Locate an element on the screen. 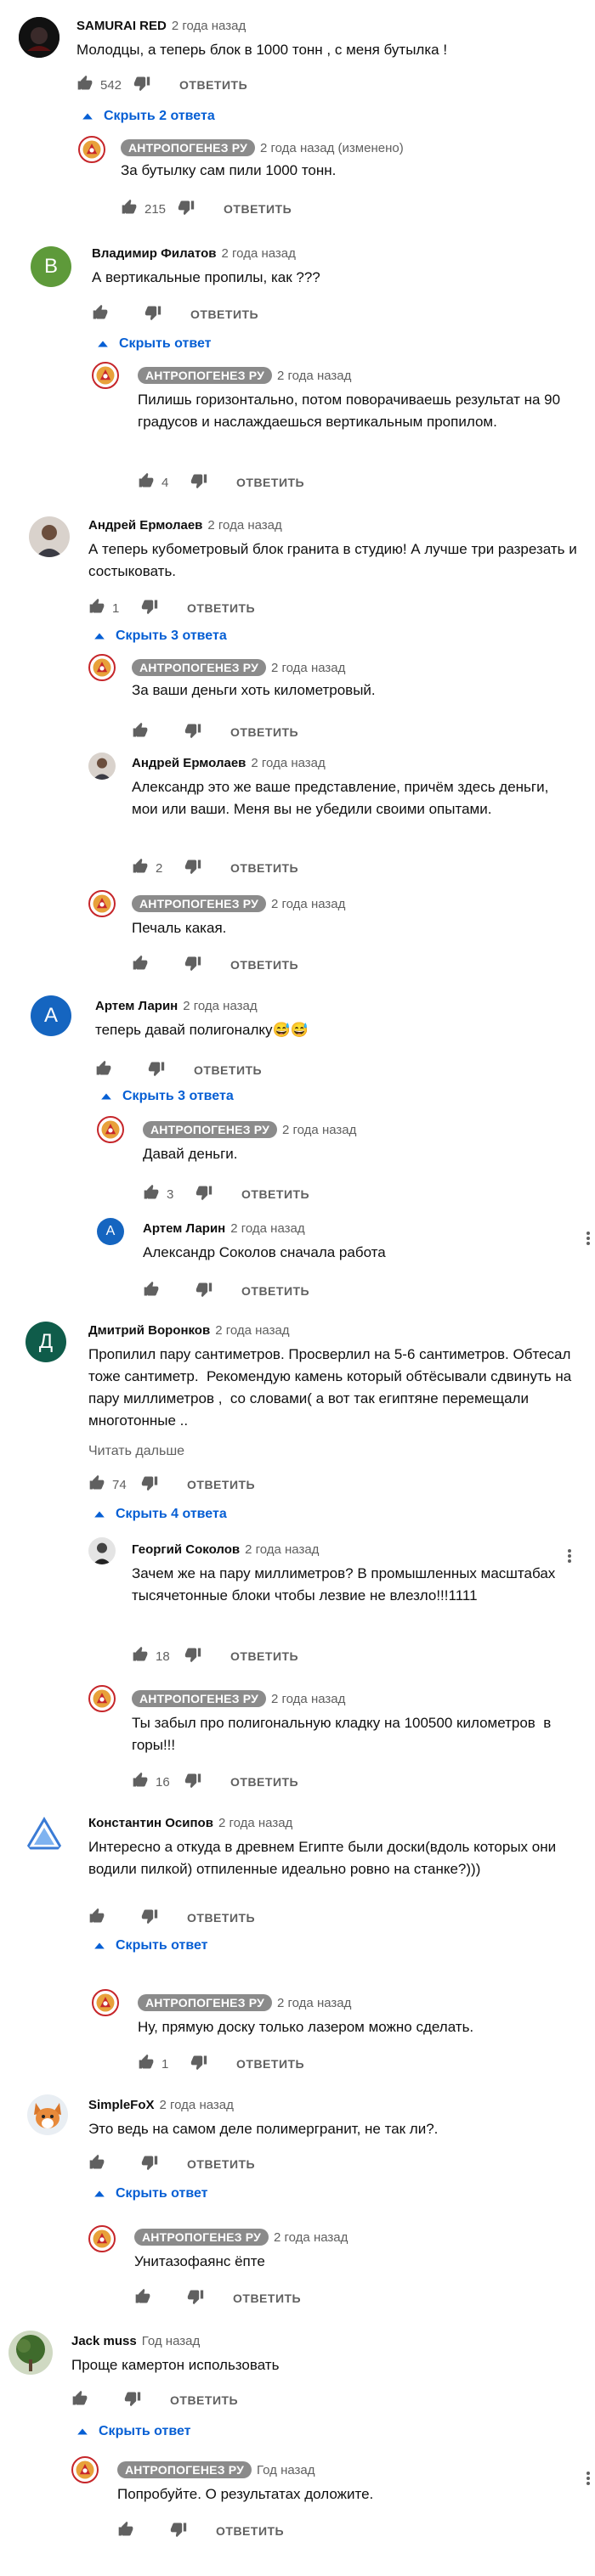 The height and width of the screenshot is (2576, 595). author-name: Владимир Филатов is located at coordinates (154, 253).